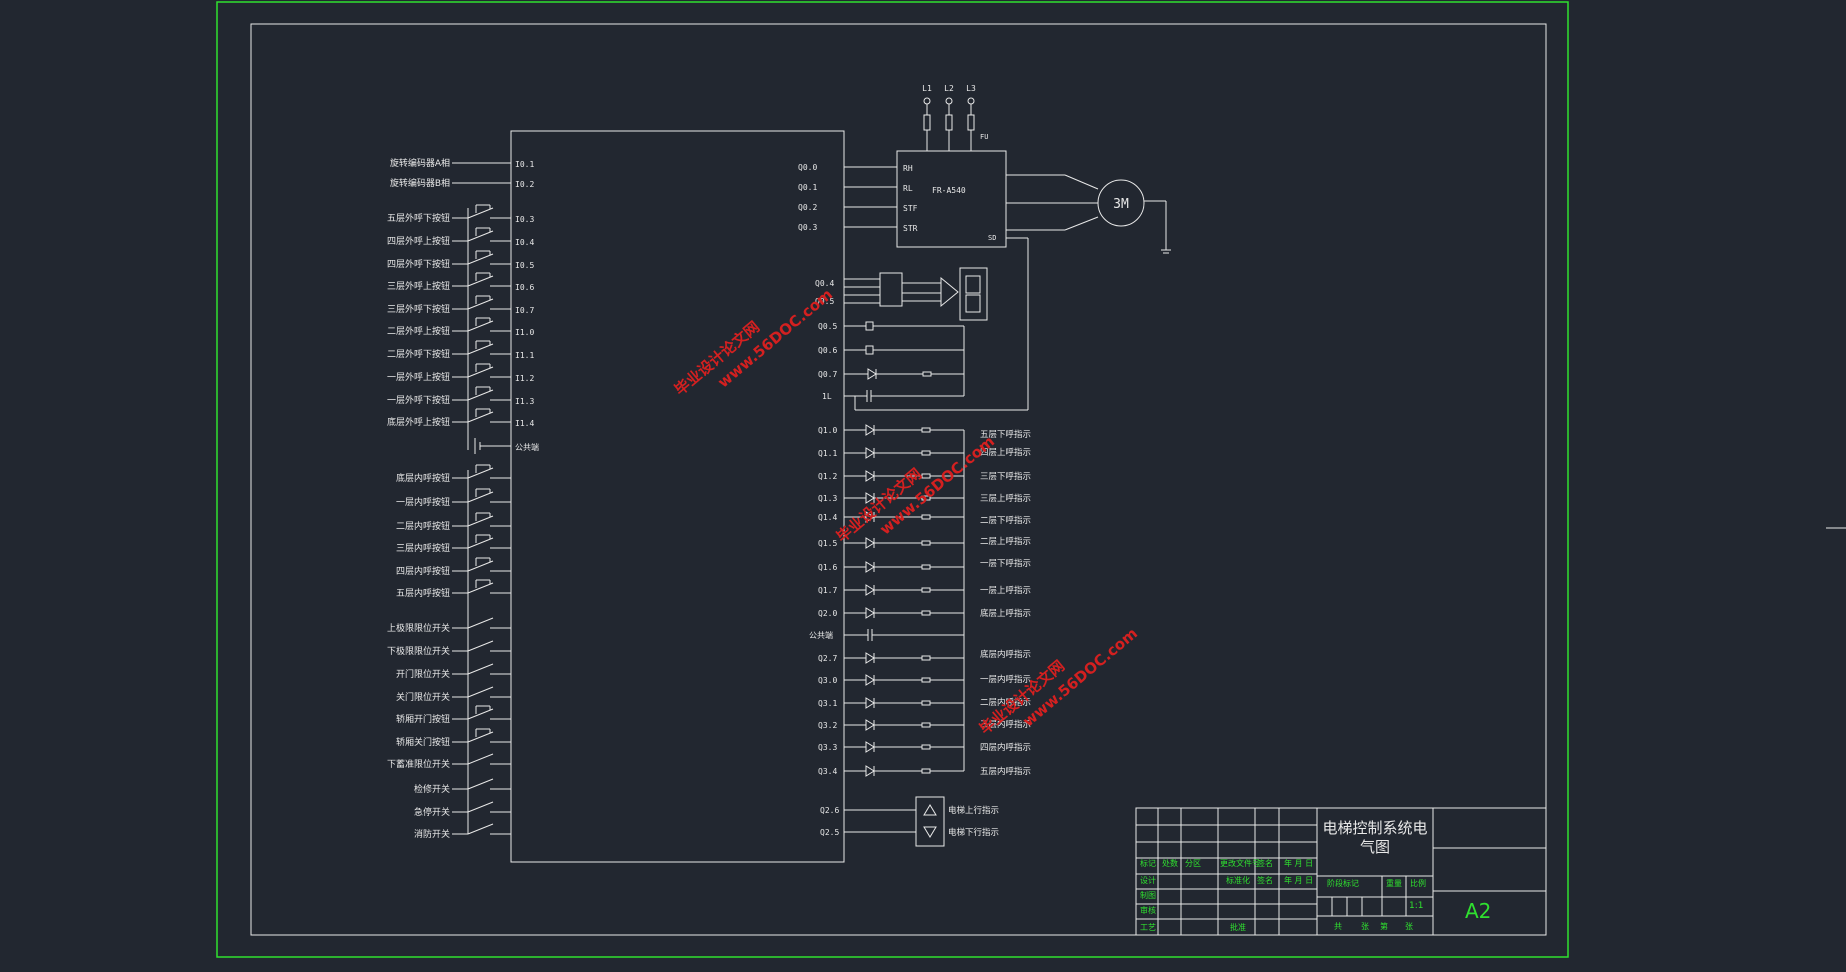  What do you see at coordinates (949, 190) in the screenshot?
I see `inverter-model: FR-A540` at bounding box center [949, 190].